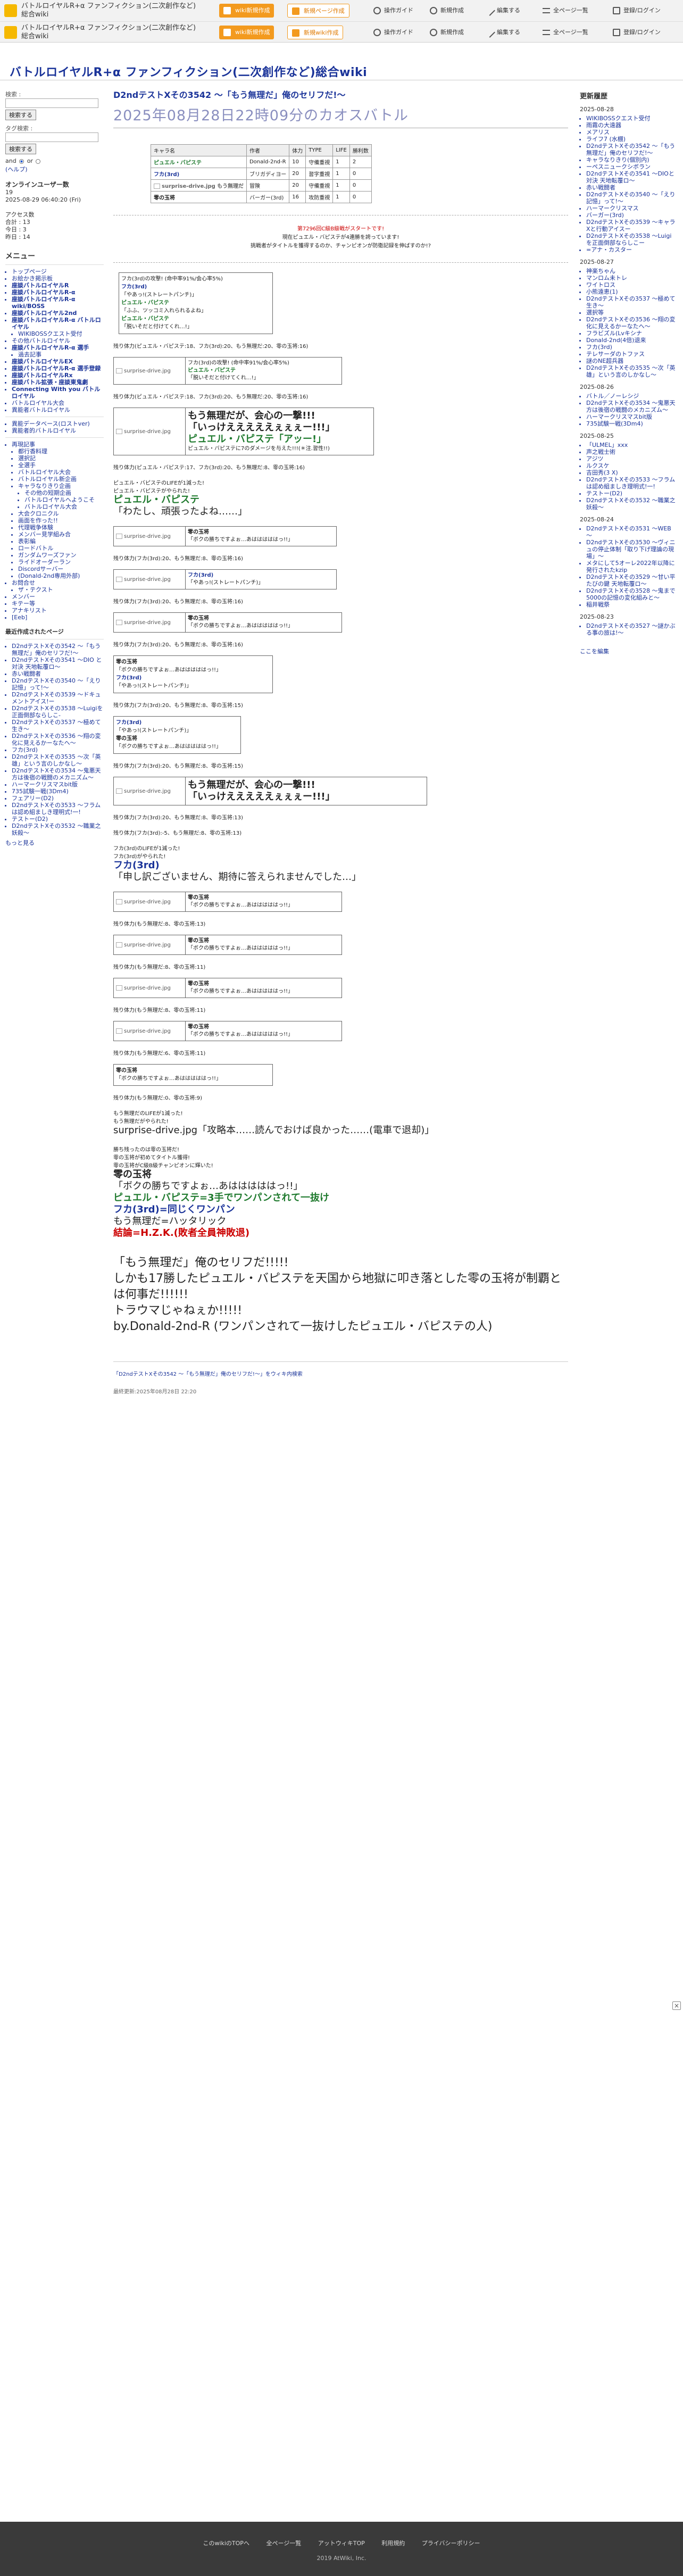 The height and width of the screenshot is (2576, 683). I want to click on update-item: 神楽ちゃん, so click(631, 271).